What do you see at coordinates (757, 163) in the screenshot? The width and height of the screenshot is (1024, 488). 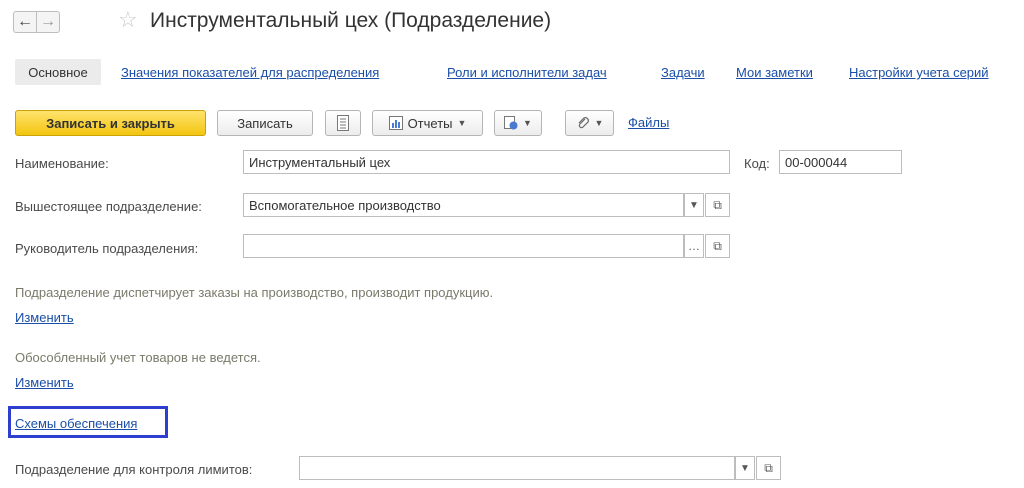 I see `code-label: Код:` at bounding box center [757, 163].